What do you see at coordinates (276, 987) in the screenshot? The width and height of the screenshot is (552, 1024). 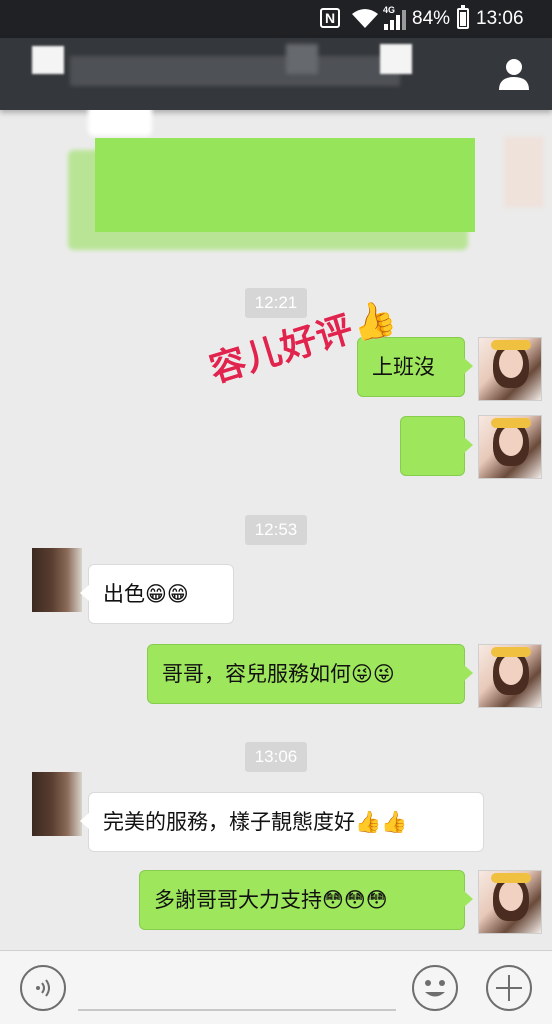 I see `input-bar` at bounding box center [276, 987].